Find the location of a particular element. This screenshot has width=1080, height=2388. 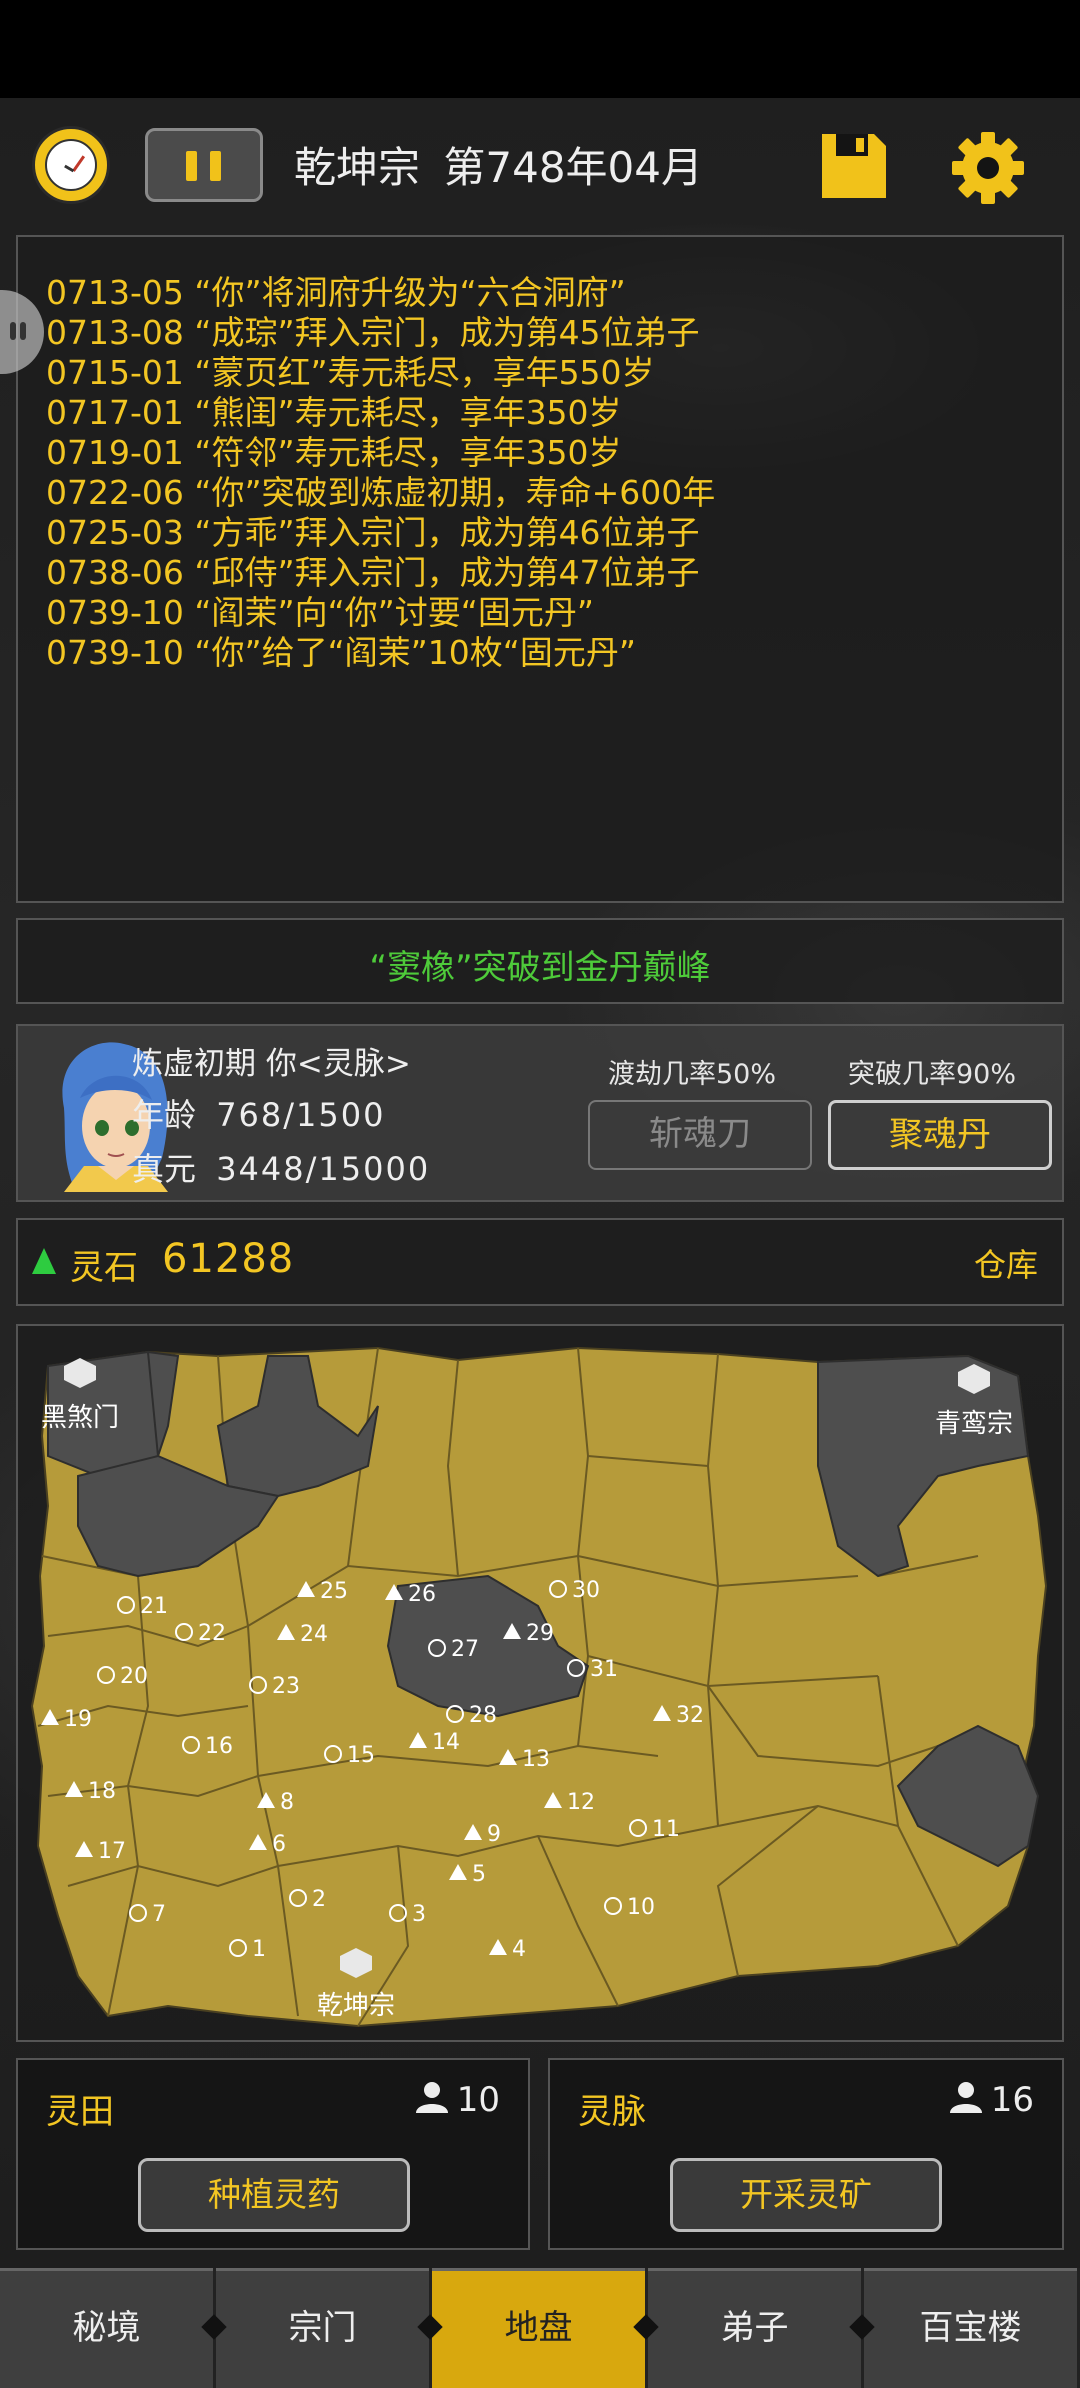

news-text: “窦橡”突破到金丹巅峰 is located at coordinates (540, 968).